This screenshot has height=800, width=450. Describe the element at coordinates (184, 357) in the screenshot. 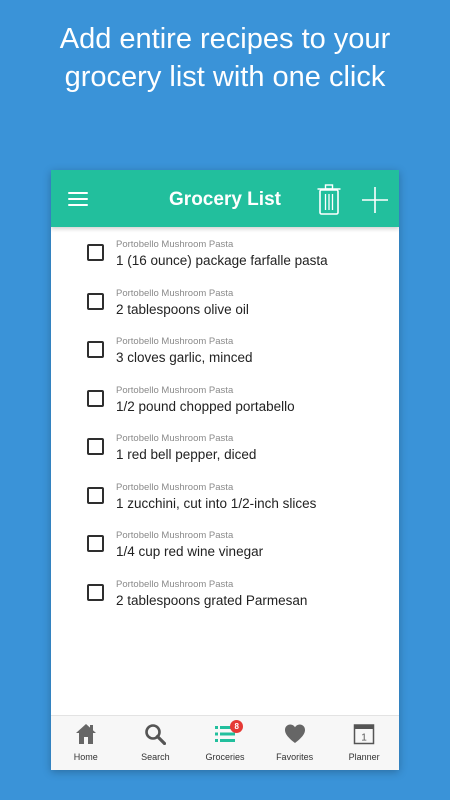

I see `item-text: 3 cloves garlic, minced` at that location.